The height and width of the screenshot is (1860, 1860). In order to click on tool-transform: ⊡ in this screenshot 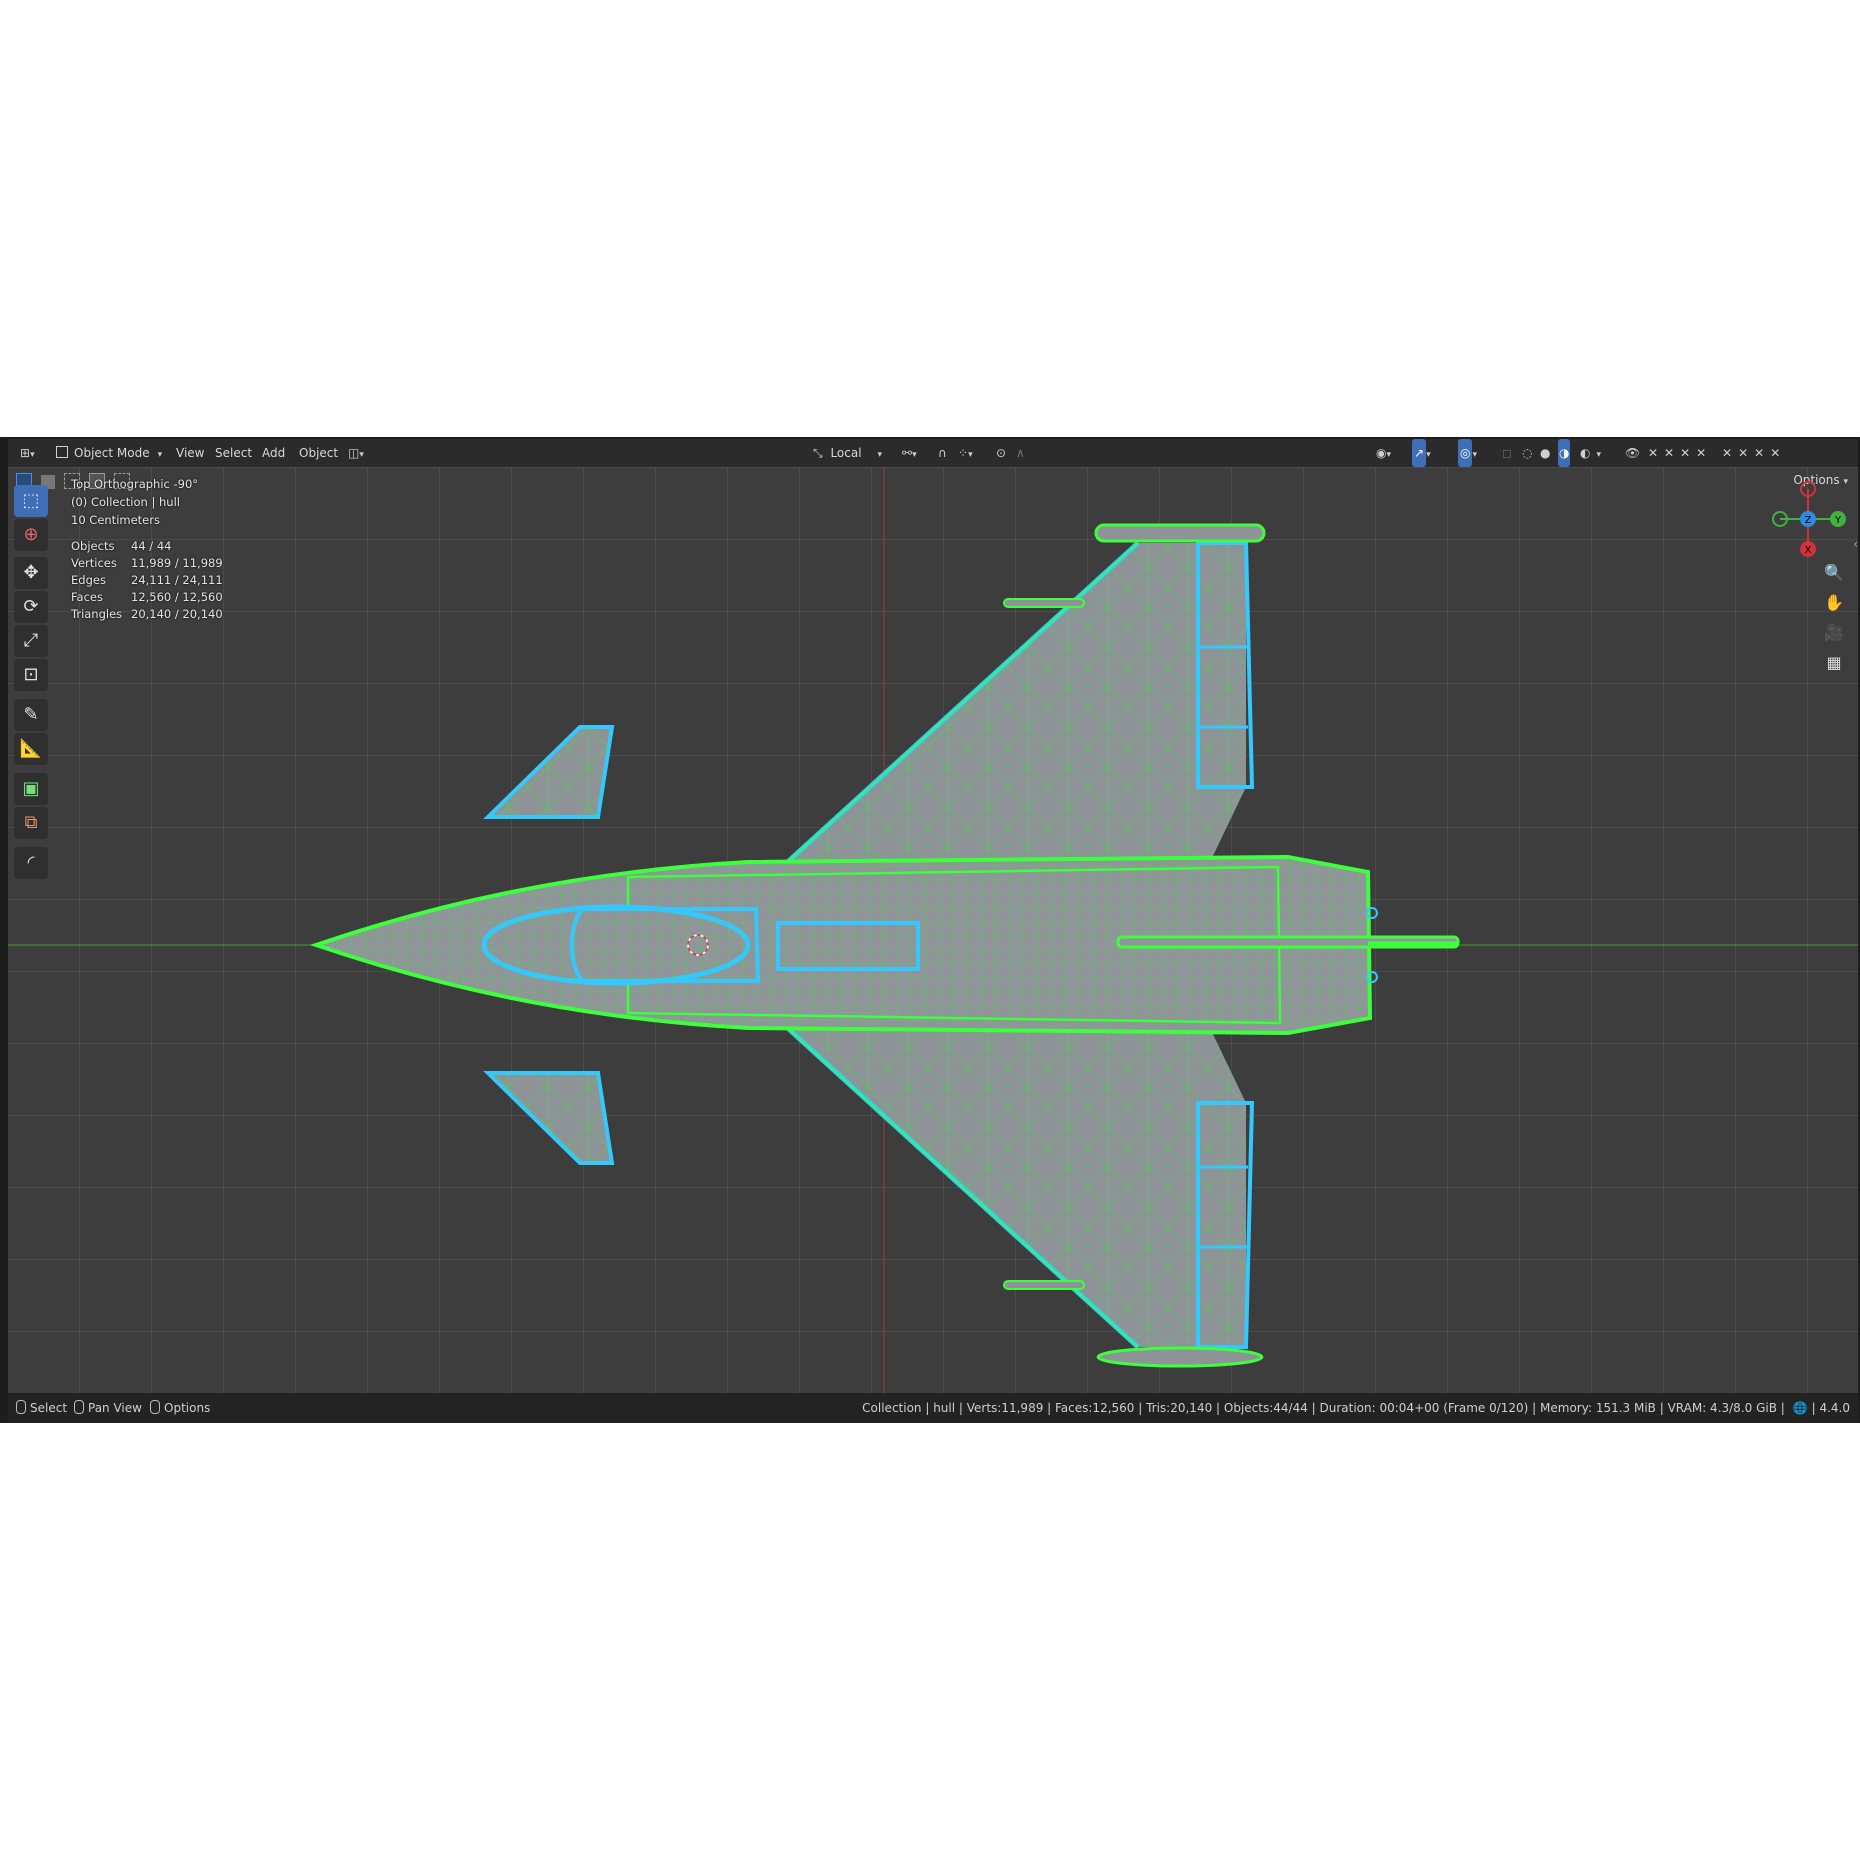, I will do `click(31, 675)`.